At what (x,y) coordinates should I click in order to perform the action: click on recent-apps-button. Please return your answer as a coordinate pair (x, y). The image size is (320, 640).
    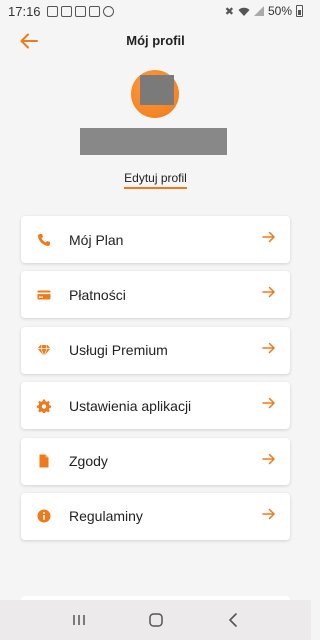
    Looking at the image, I should click on (79, 620).